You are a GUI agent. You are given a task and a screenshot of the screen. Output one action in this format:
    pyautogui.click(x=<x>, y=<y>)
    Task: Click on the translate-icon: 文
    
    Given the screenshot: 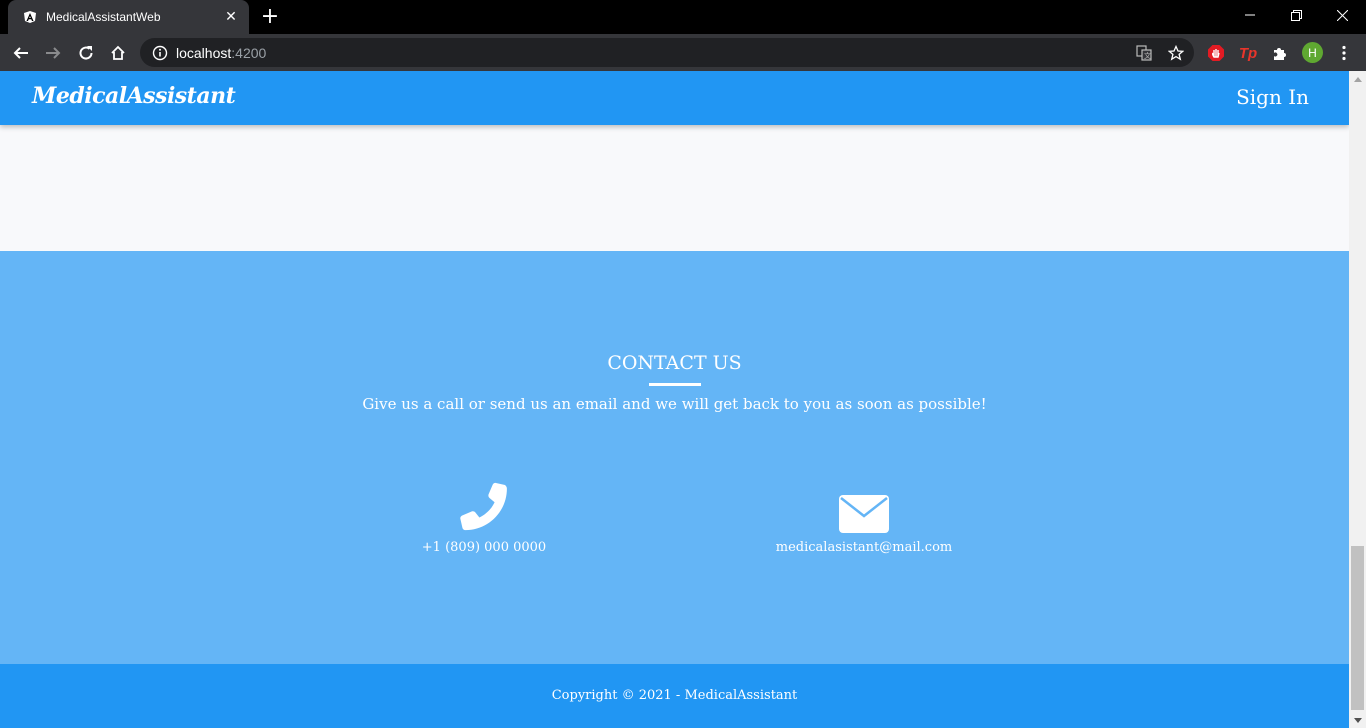 What is the action you would take?
    pyautogui.click(x=1144, y=53)
    